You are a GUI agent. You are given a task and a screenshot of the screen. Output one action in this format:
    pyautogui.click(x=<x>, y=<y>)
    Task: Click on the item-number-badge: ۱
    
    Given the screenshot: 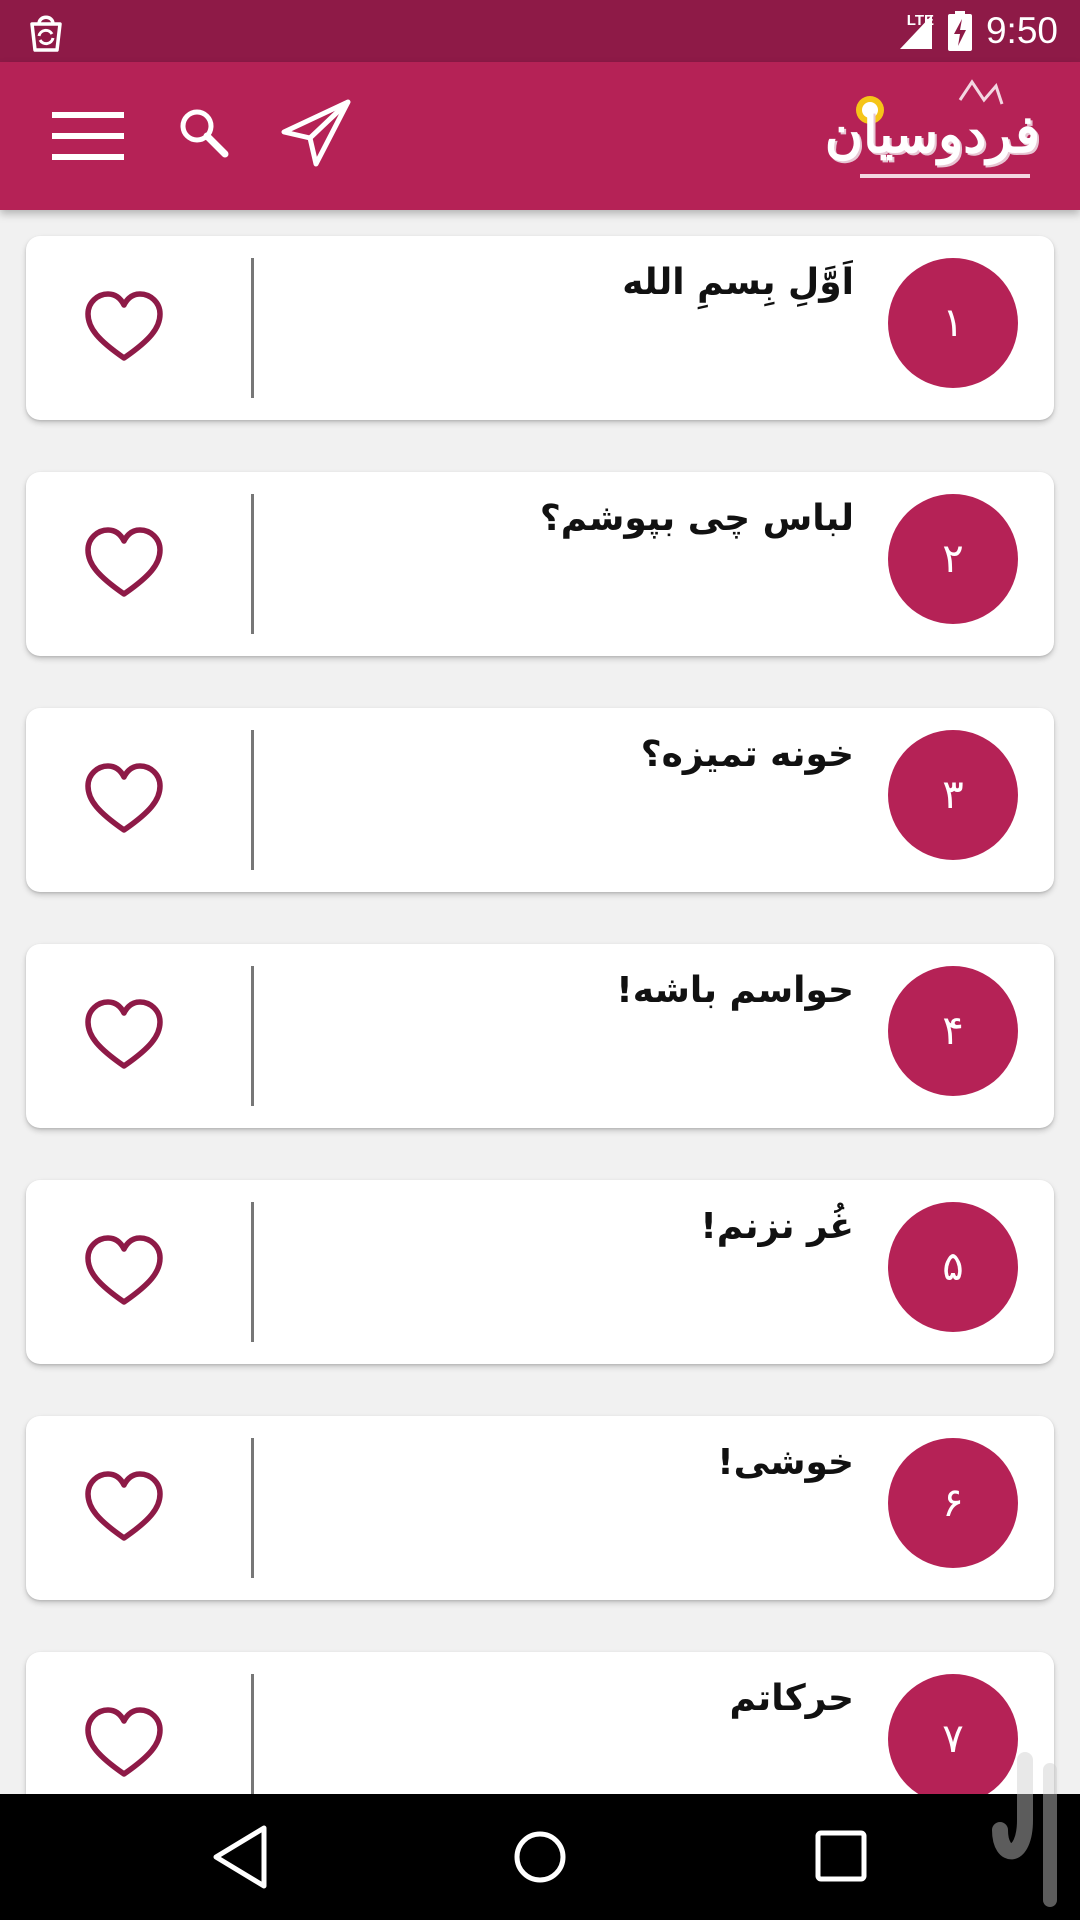 What is the action you would take?
    pyautogui.click(x=953, y=323)
    